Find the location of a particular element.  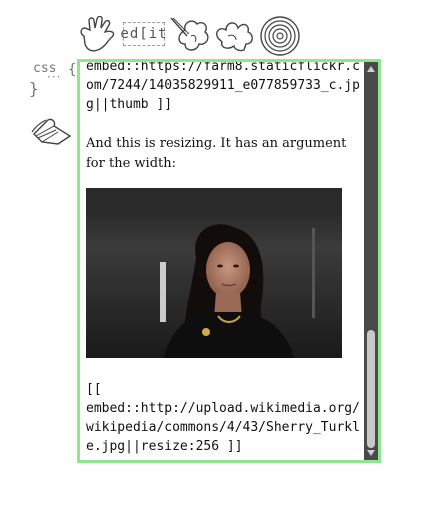

cloud-icon is located at coordinates (235, 35).